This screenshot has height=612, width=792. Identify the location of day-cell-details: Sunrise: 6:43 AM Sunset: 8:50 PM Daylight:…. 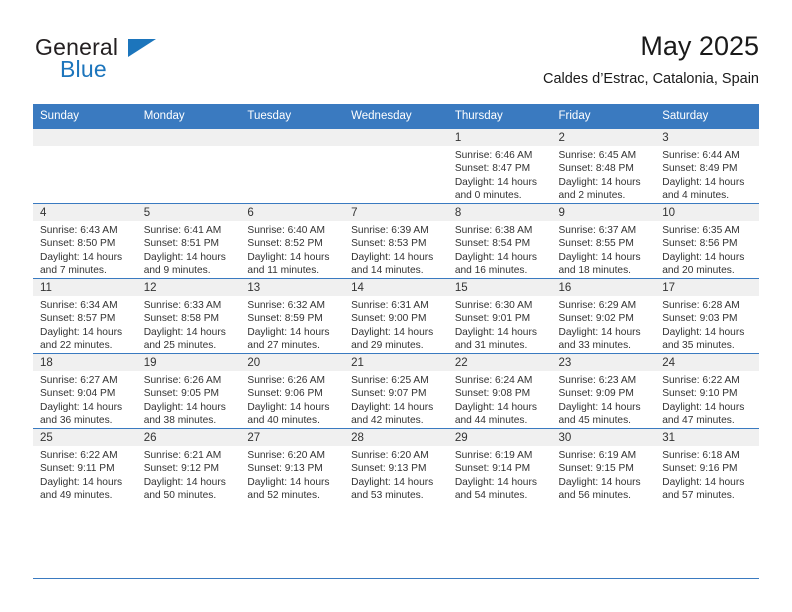
(85, 249).